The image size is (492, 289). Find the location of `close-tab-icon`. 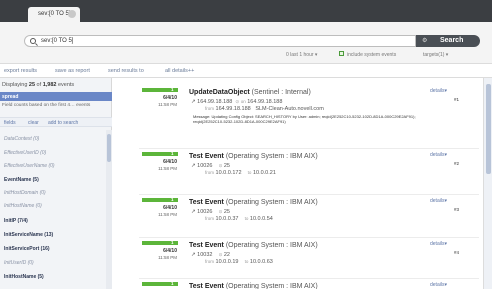

close-tab-icon is located at coordinates (72, 14).